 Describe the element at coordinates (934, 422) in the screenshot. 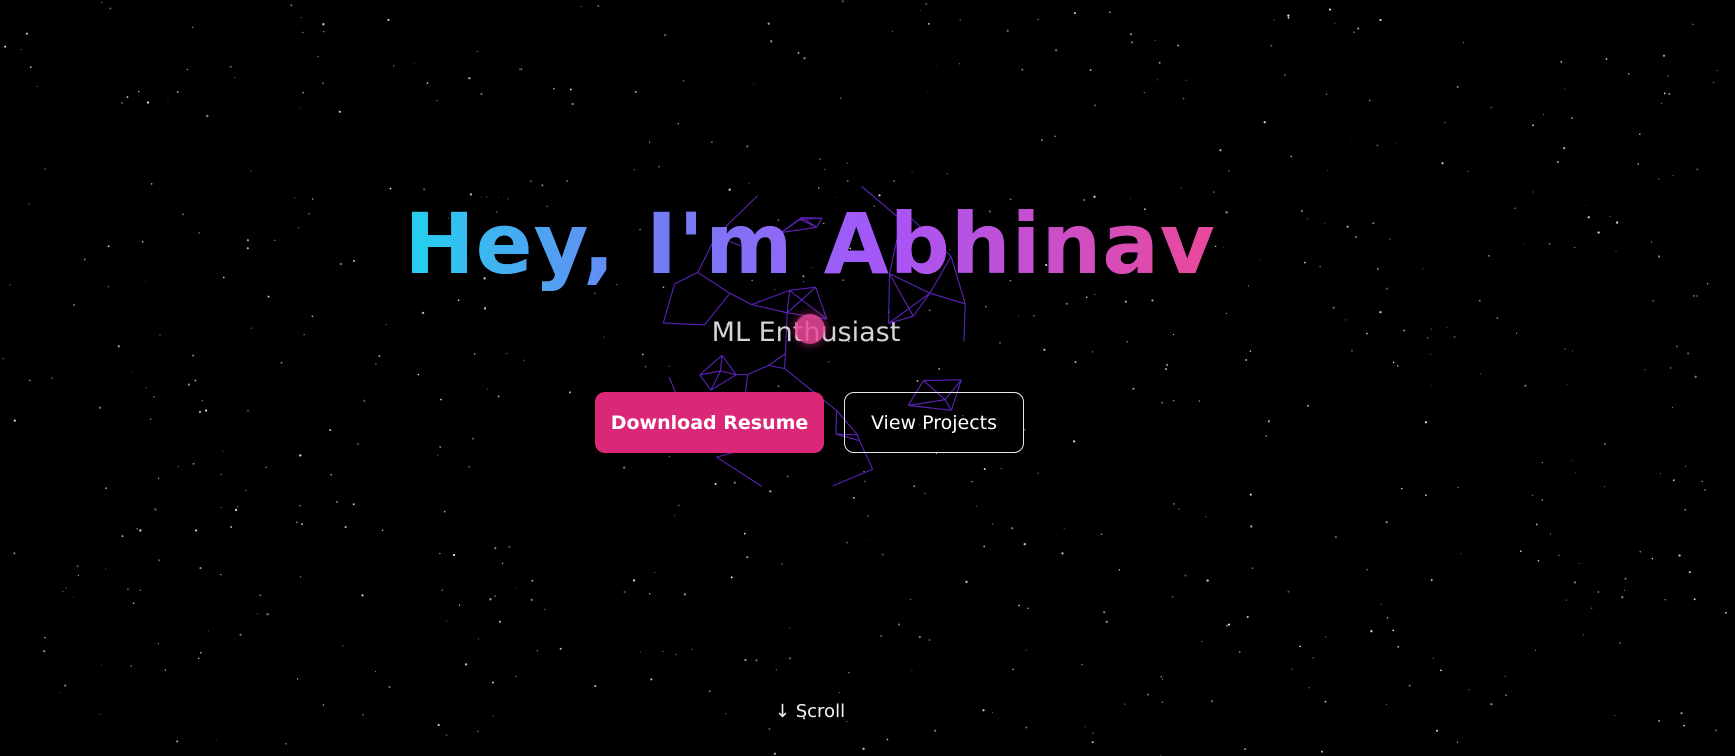

I see `view-projects-button: View Projects` at that location.